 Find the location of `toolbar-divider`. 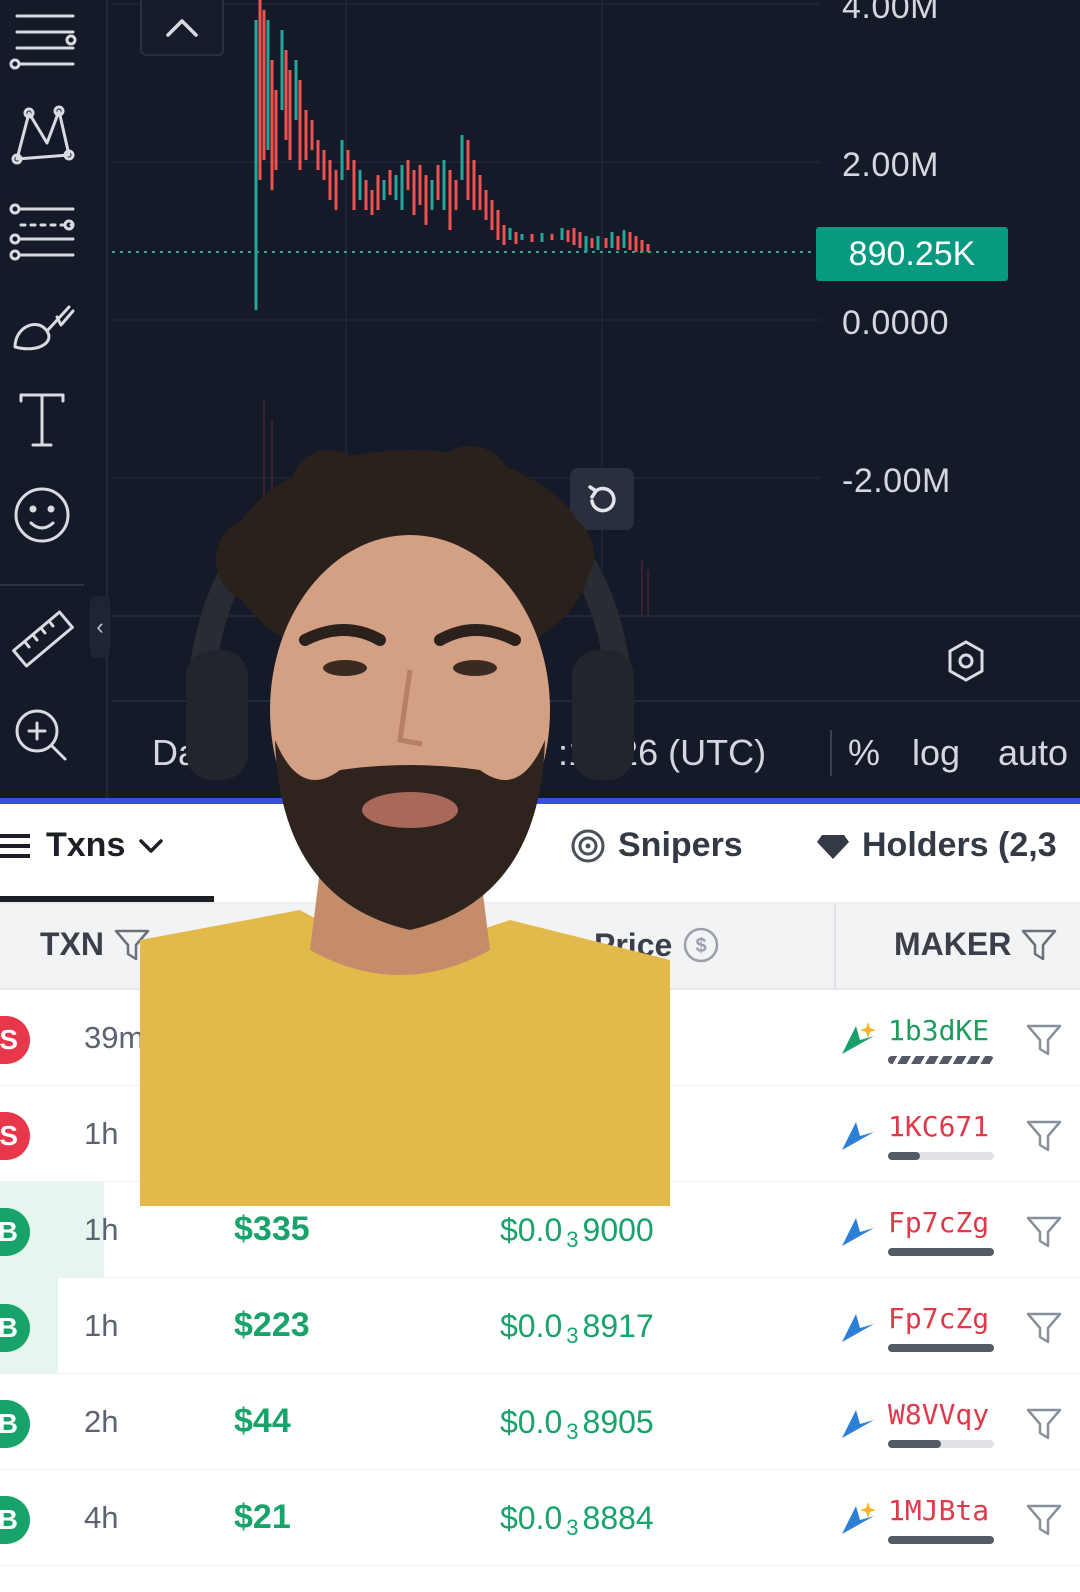

toolbar-divider is located at coordinates (42, 585).